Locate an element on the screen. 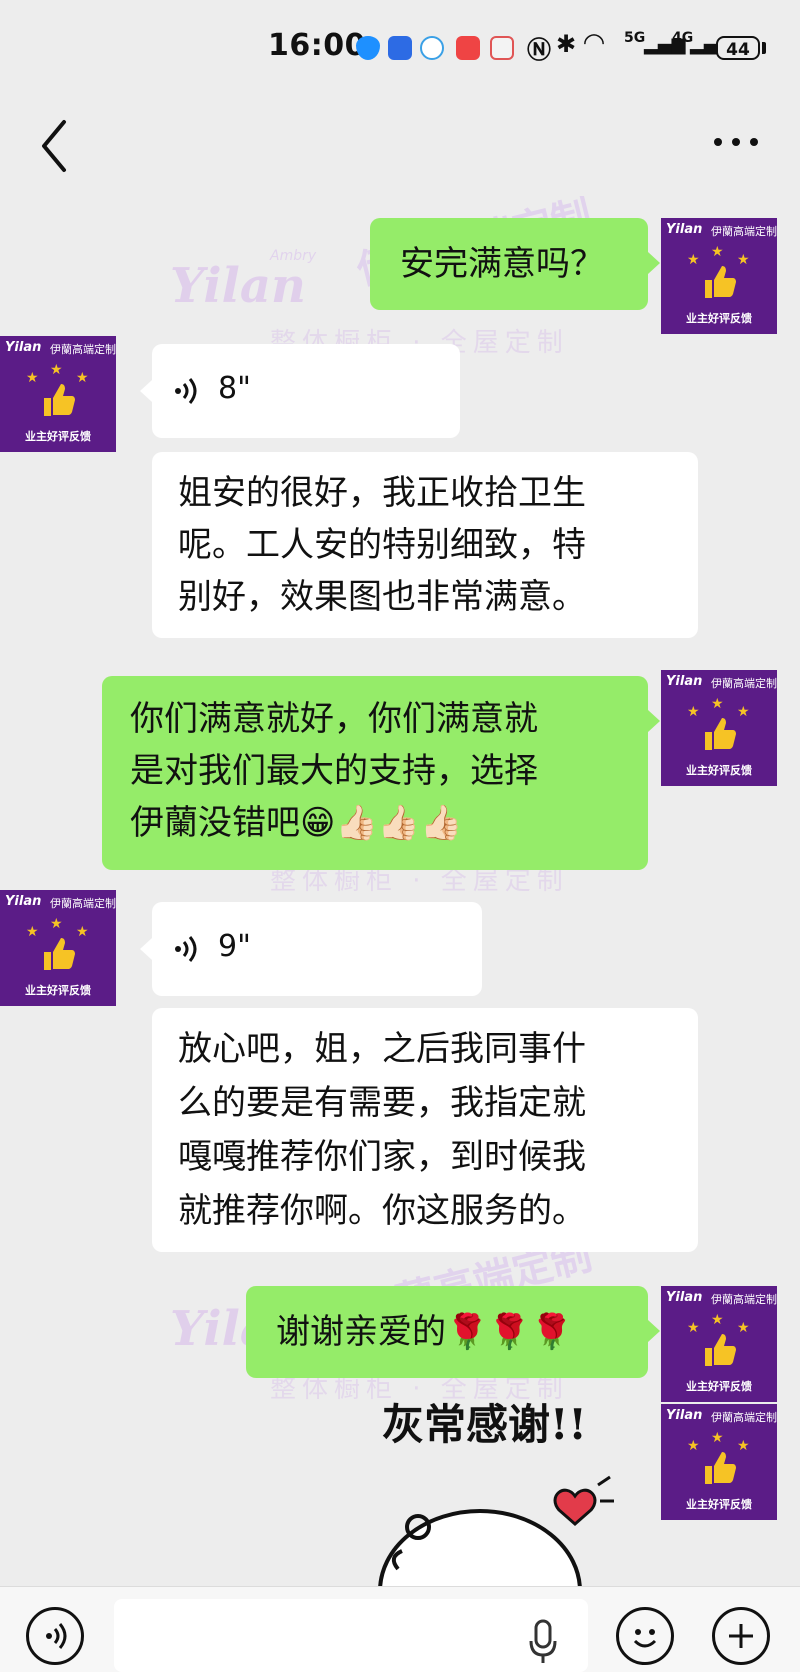 Image resolution: width=800 pixels, height=1672 pixels. battery-indicator: 44 is located at coordinates (738, 48).